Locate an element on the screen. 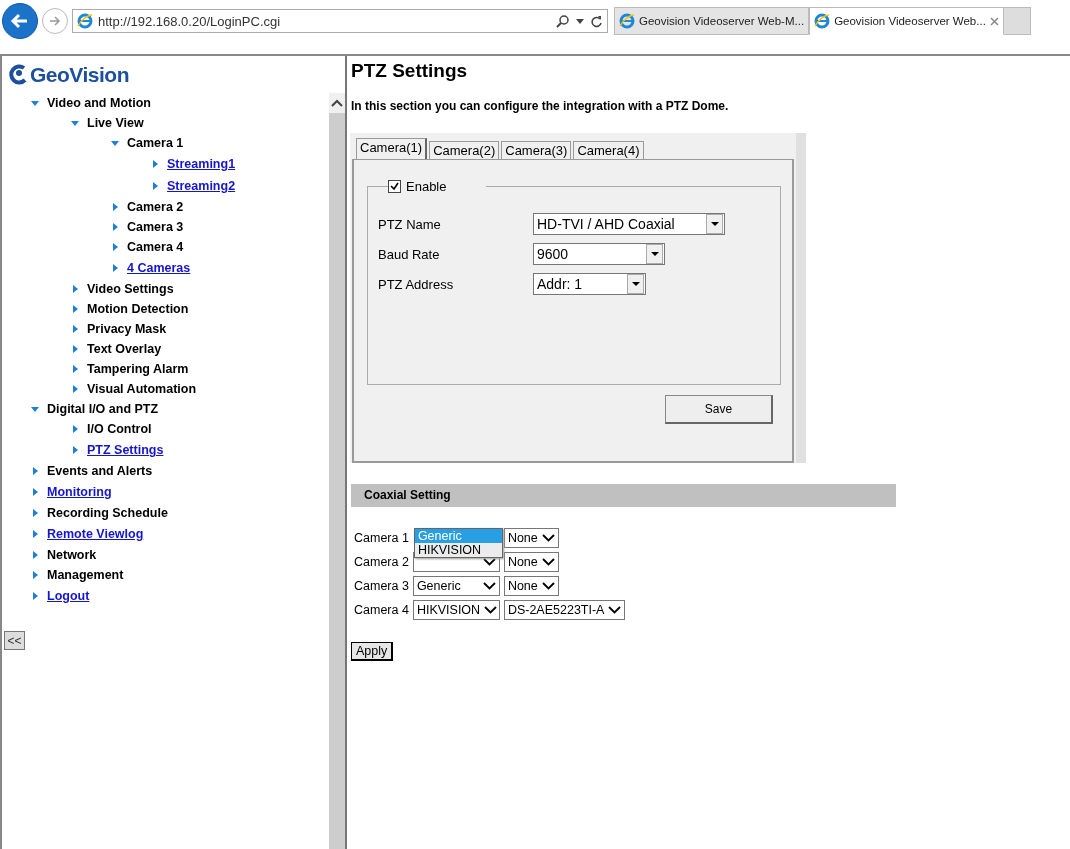  row-label: Camera 4 is located at coordinates (381, 610).